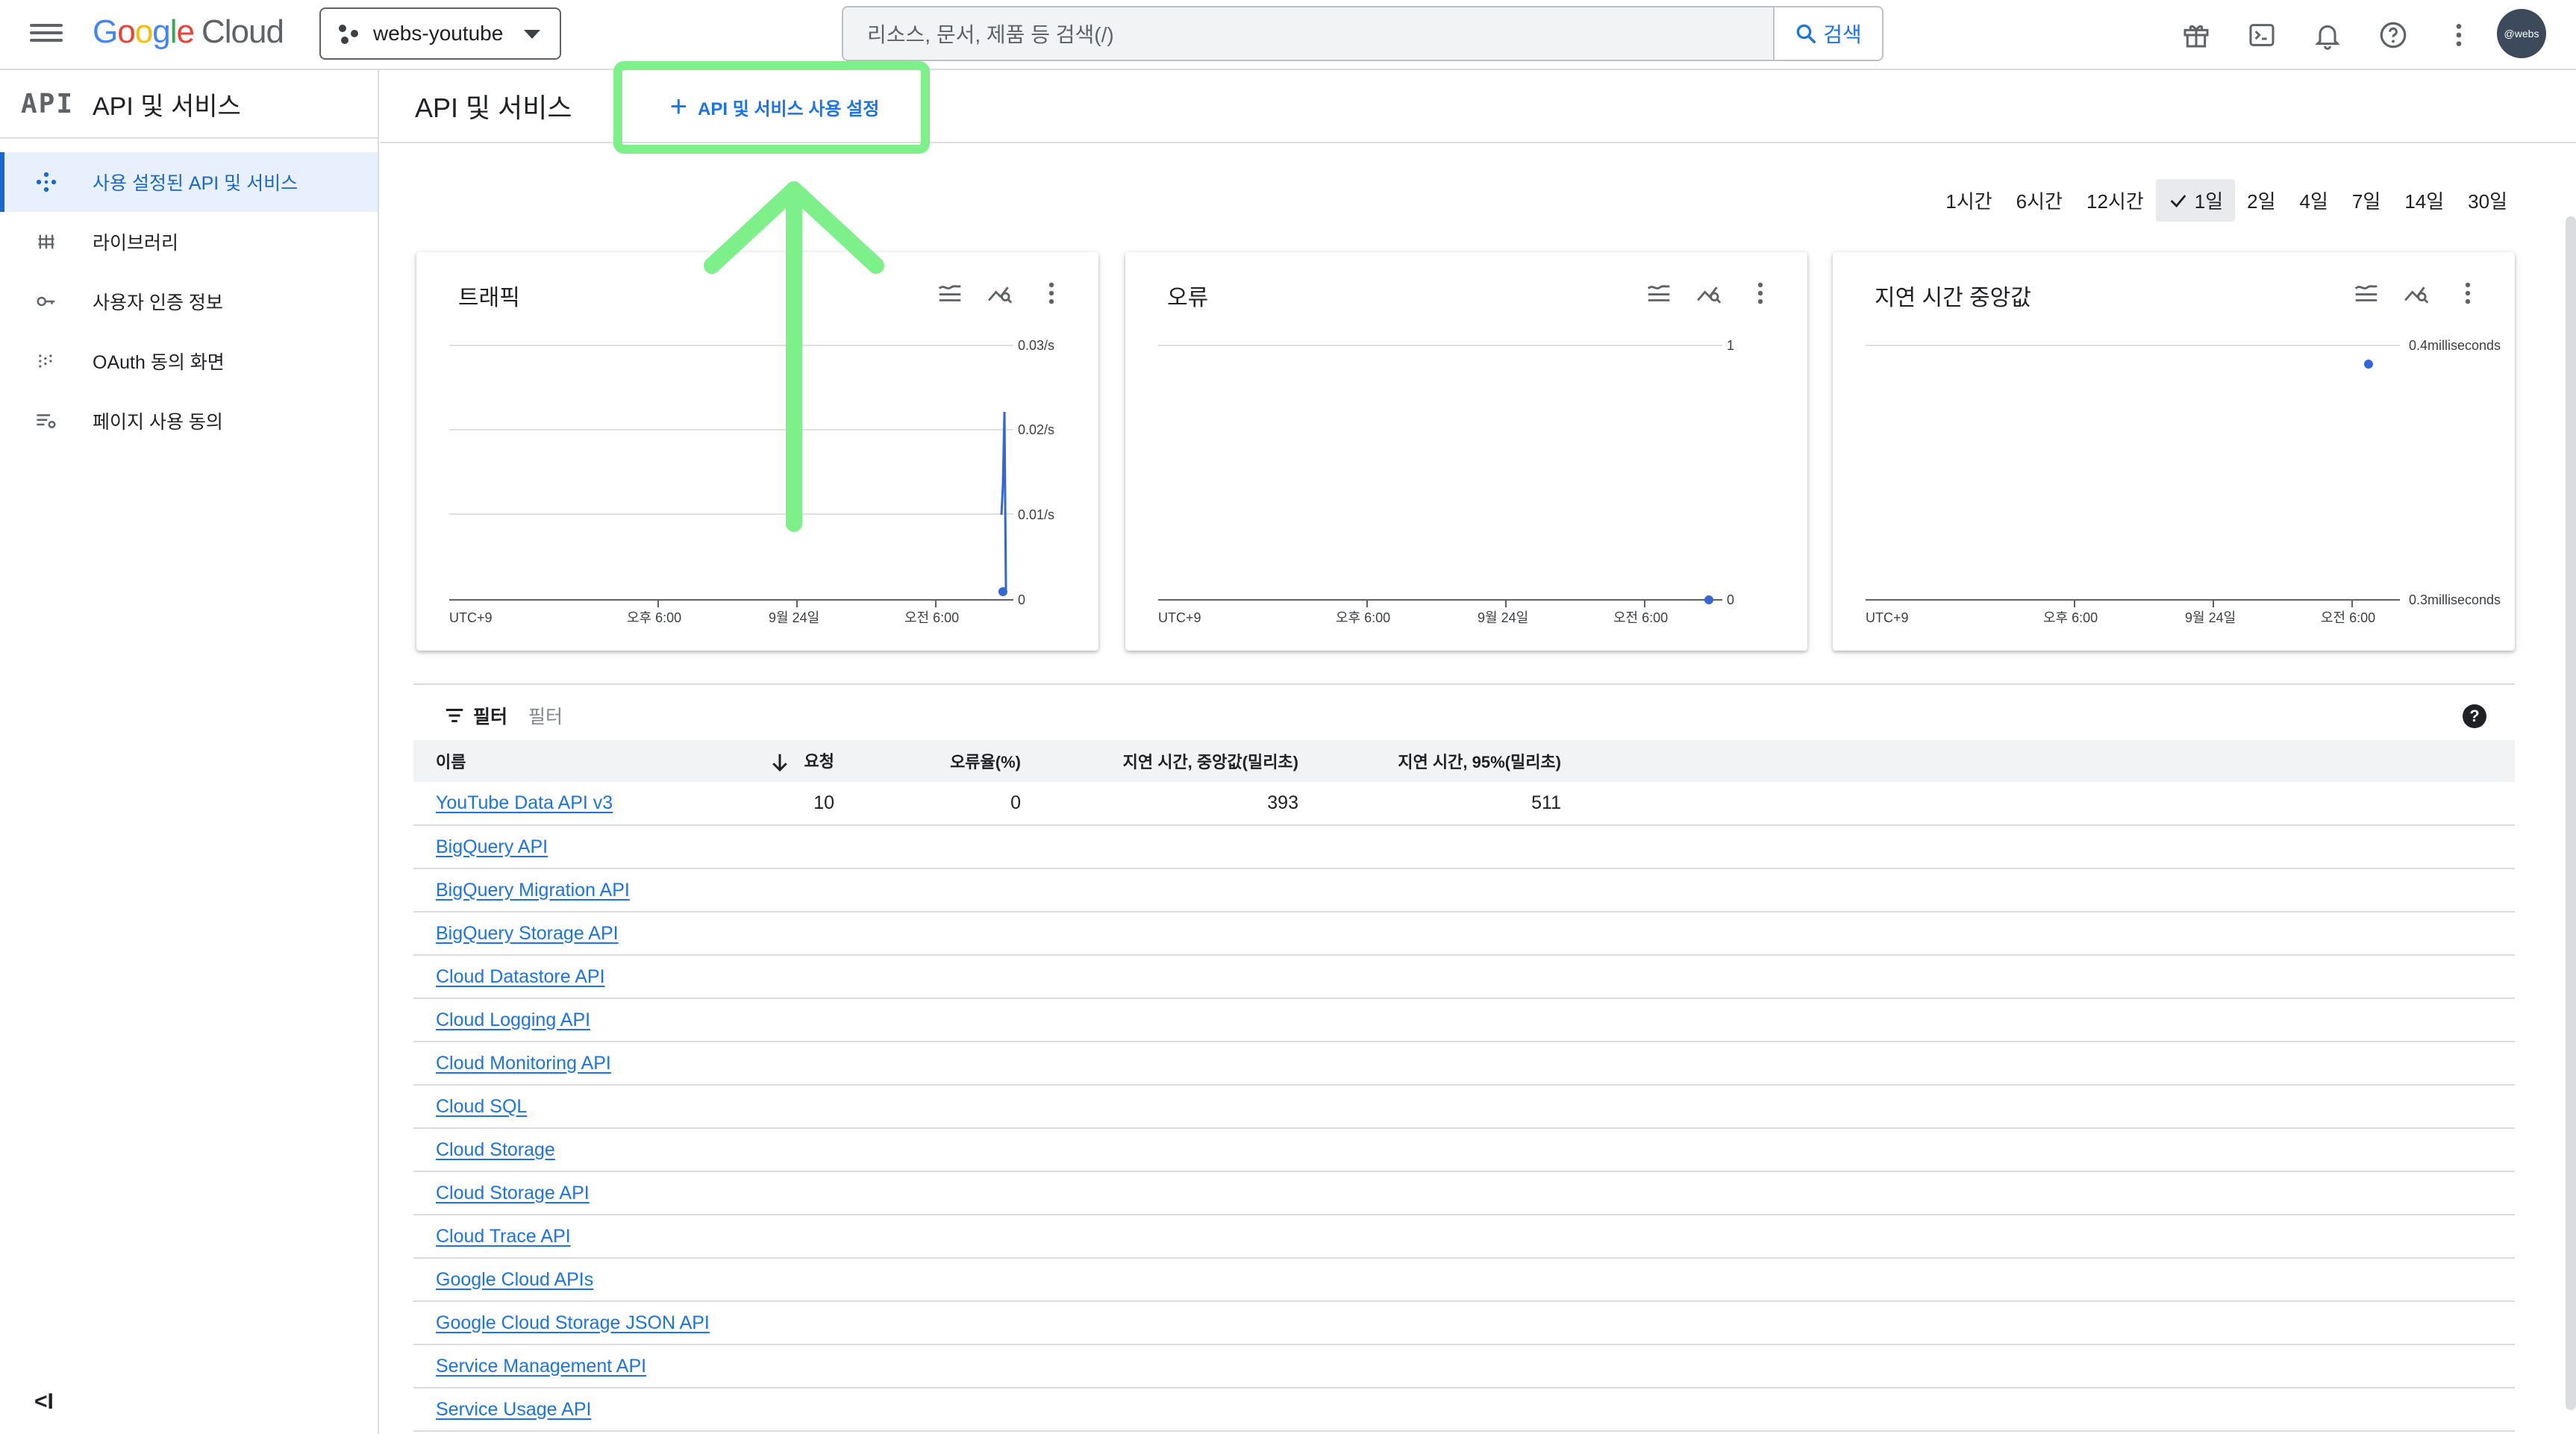  Describe the element at coordinates (520, 976) in the screenshot. I see `api-link: Cloud Datastore API` at that location.